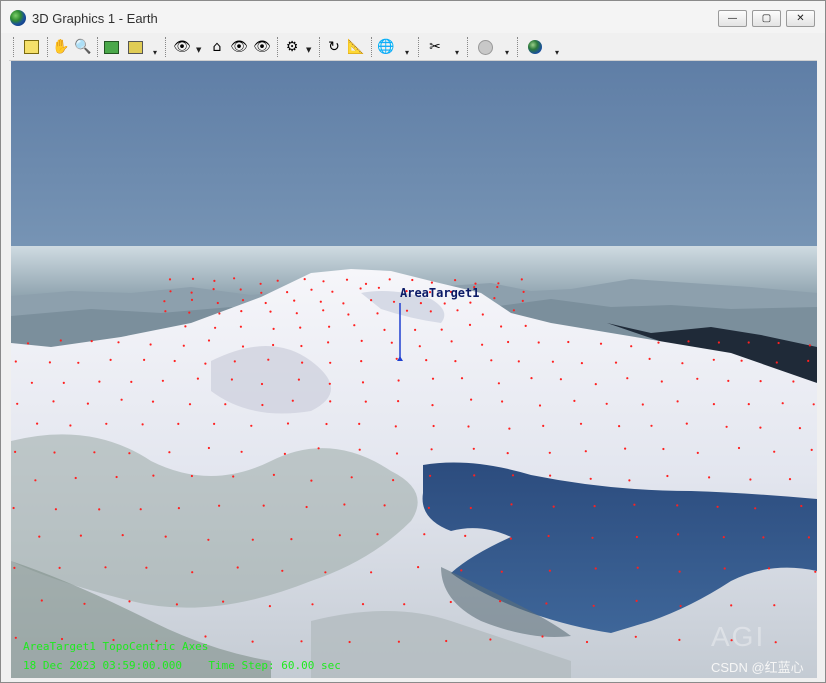 The width and height of the screenshot is (826, 683). I want to click on tools-icon: ✂, so click(435, 47).